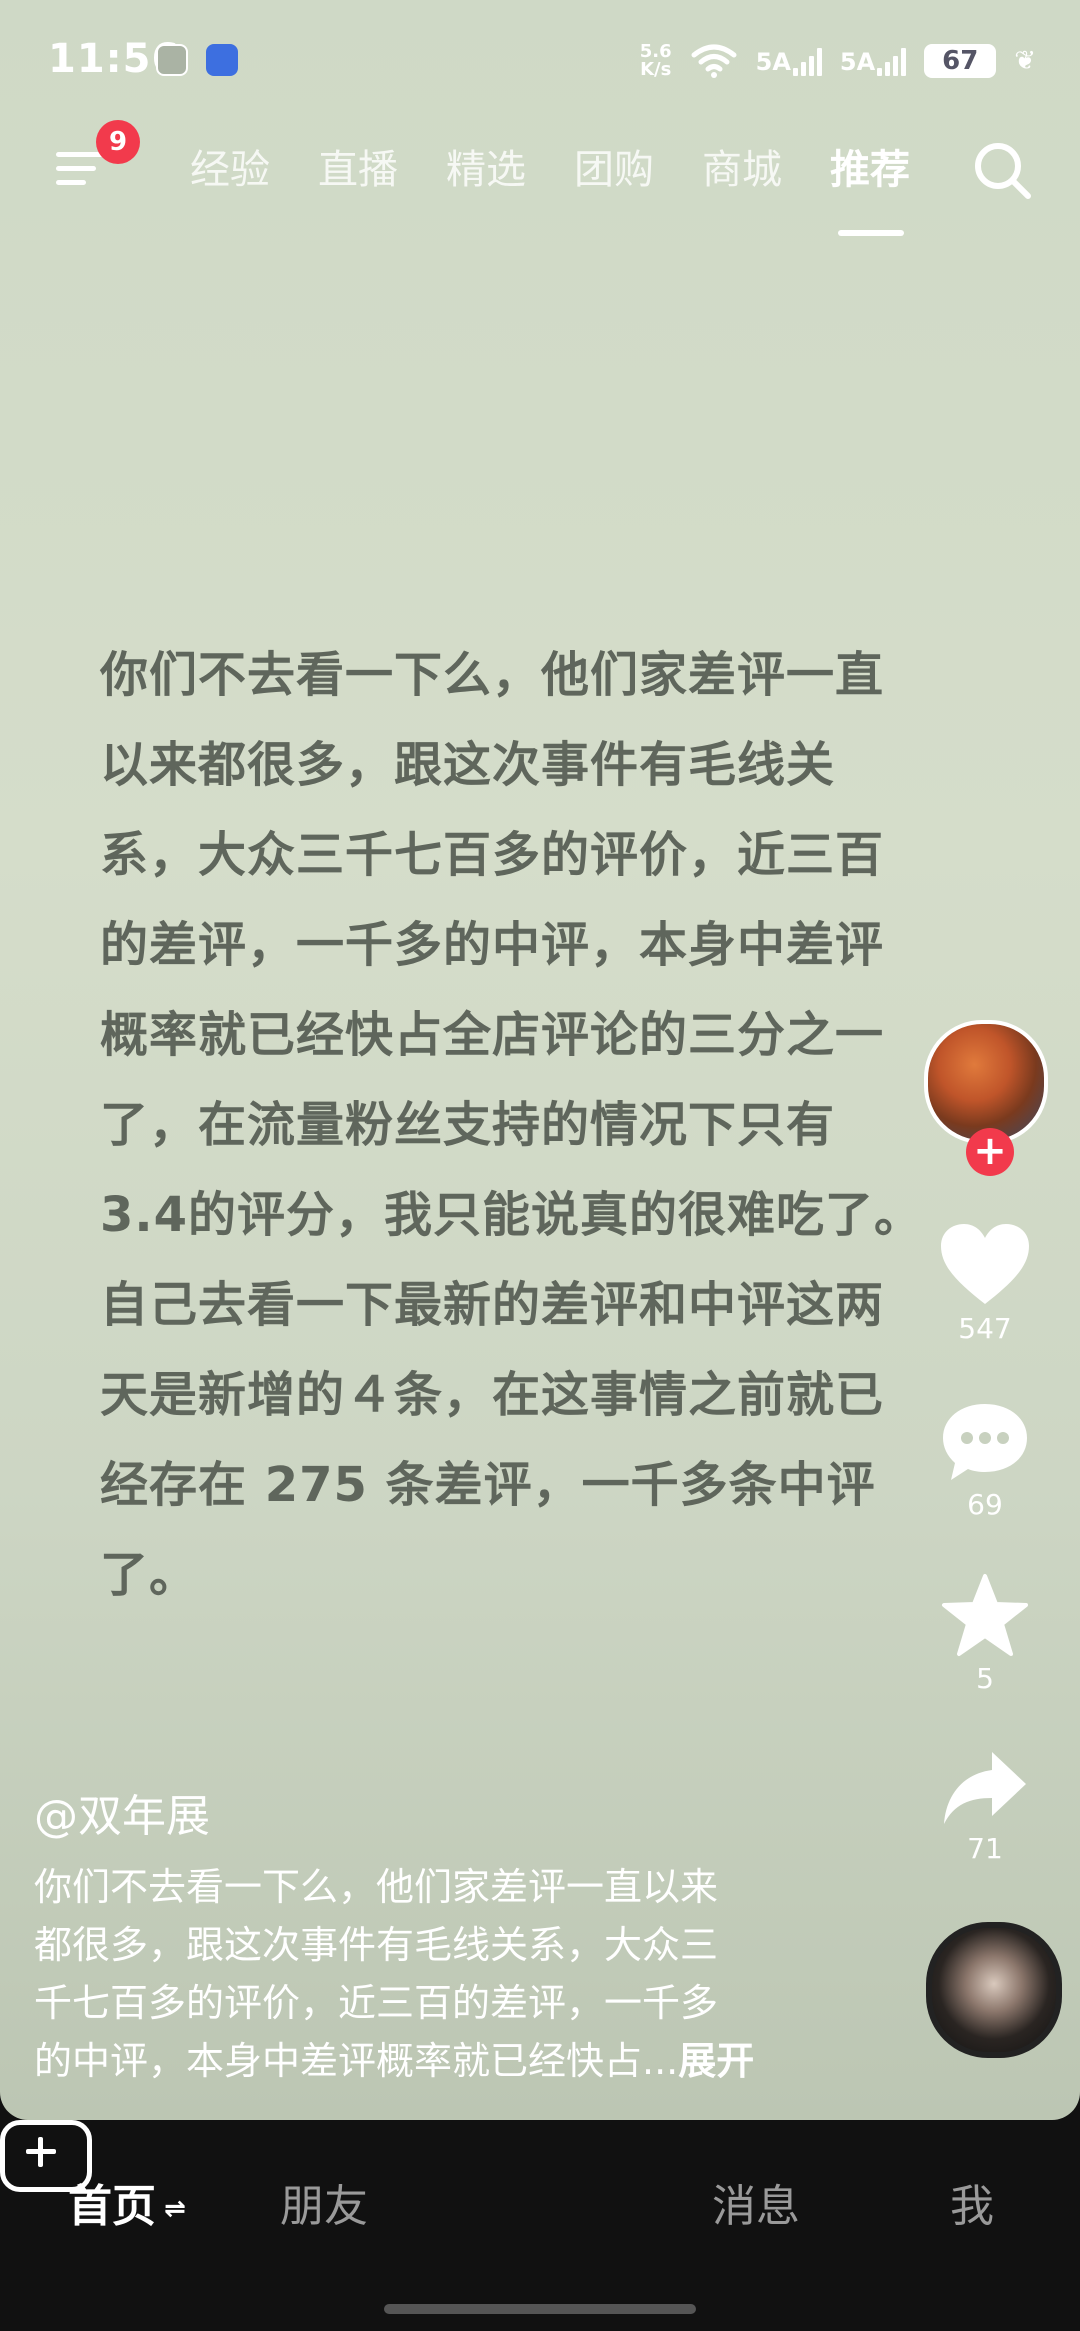 The height and width of the screenshot is (2331, 1080). Describe the element at coordinates (254, 170) in the screenshot. I see `tab-experience: 经验` at that location.